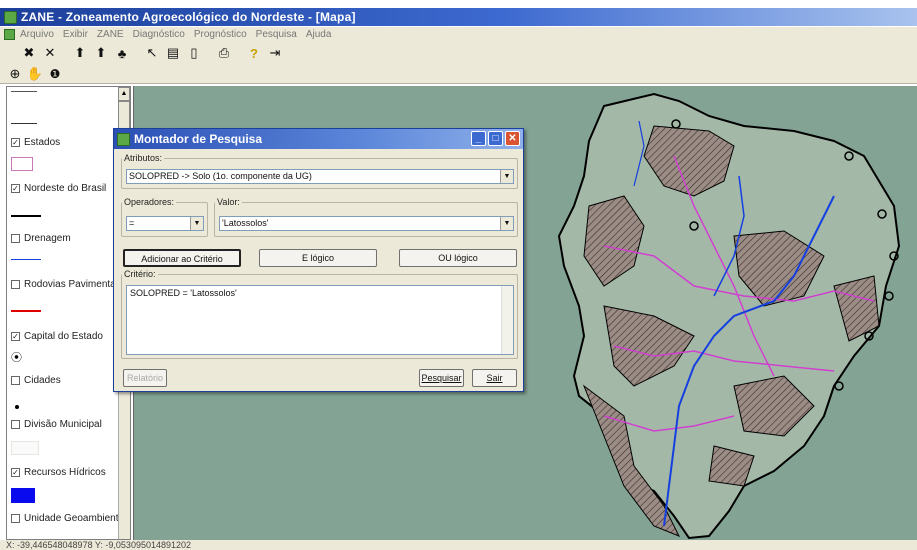 The height and width of the screenshot is (550, 917). I want to click on e-logico-button: E lógico, so click(318, 258).